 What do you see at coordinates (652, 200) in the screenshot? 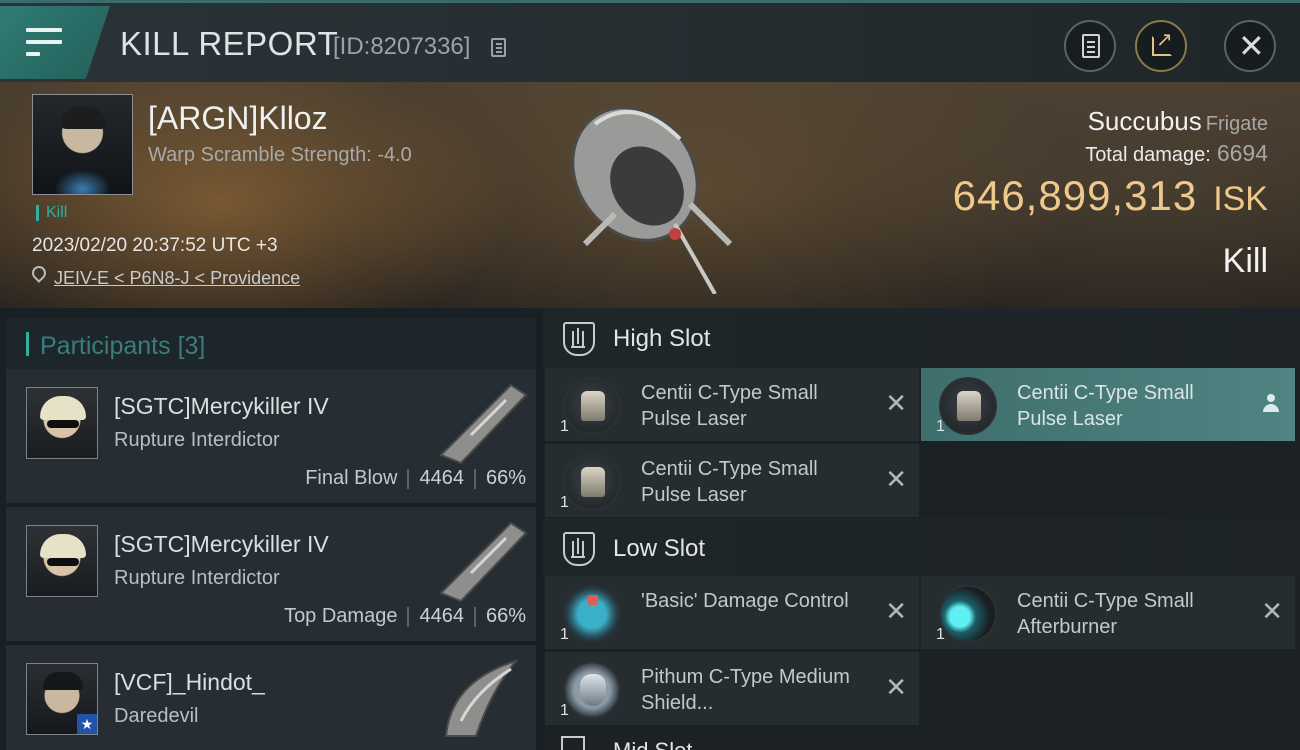
I see `victim-ship-image` at bounding box center [652, 200].